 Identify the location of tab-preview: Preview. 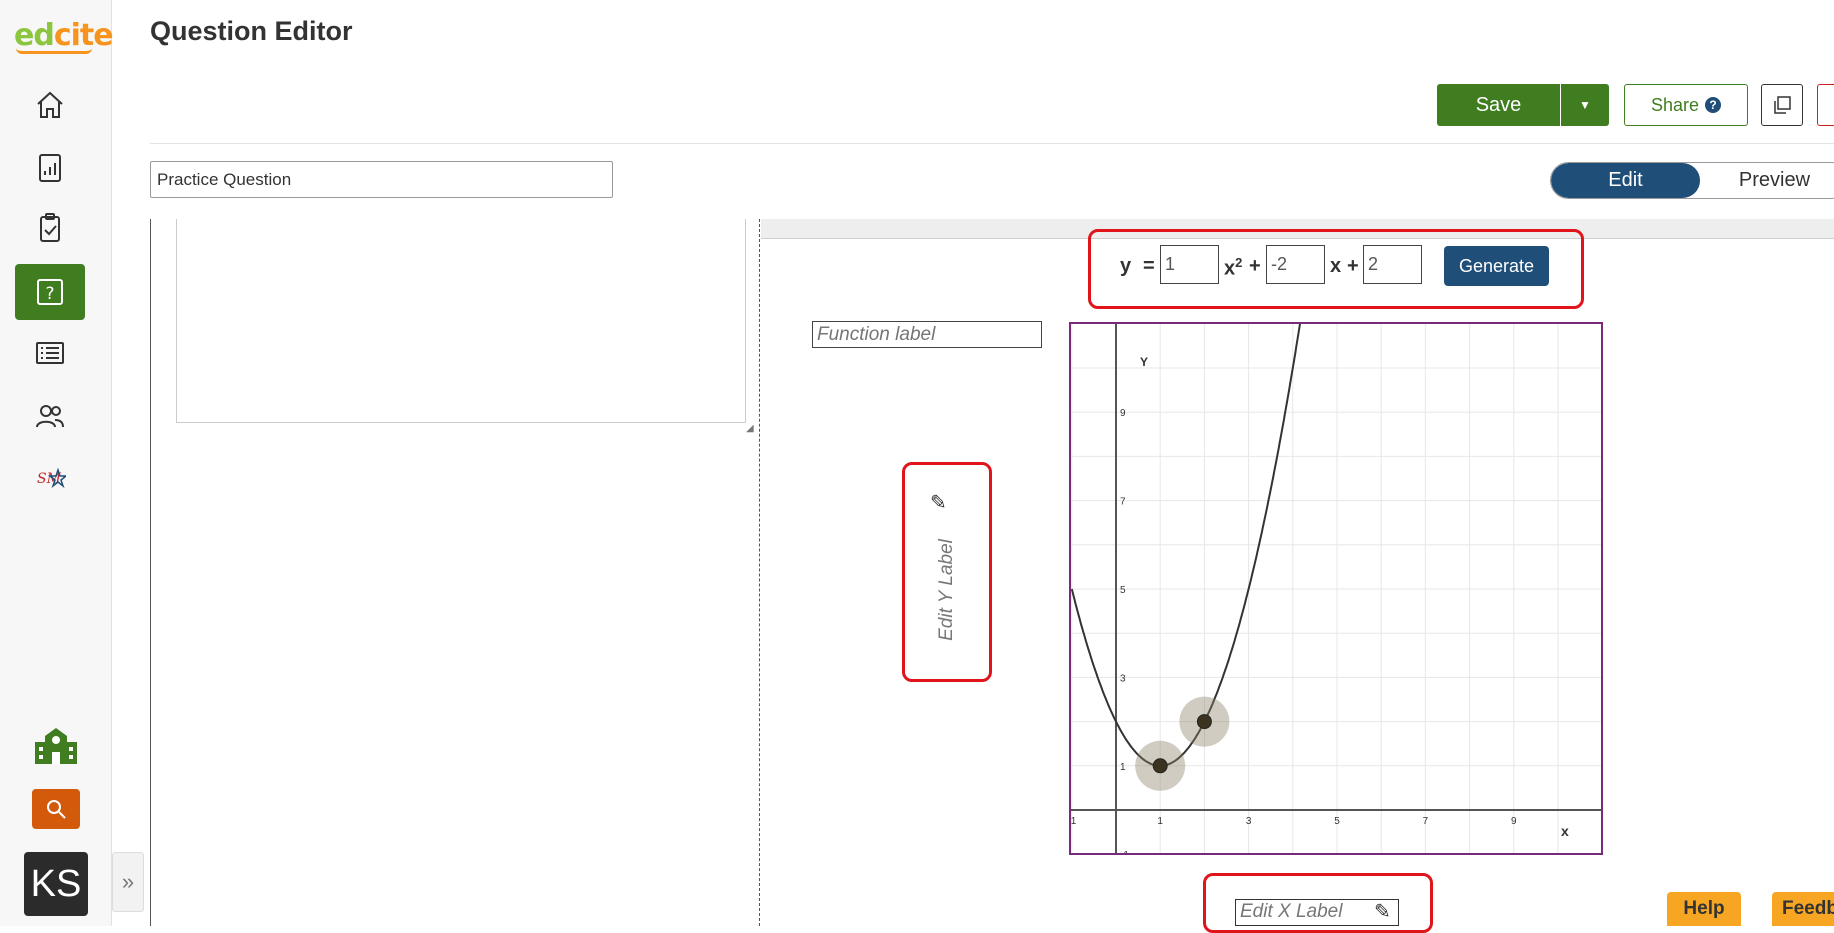
(1767, 180).